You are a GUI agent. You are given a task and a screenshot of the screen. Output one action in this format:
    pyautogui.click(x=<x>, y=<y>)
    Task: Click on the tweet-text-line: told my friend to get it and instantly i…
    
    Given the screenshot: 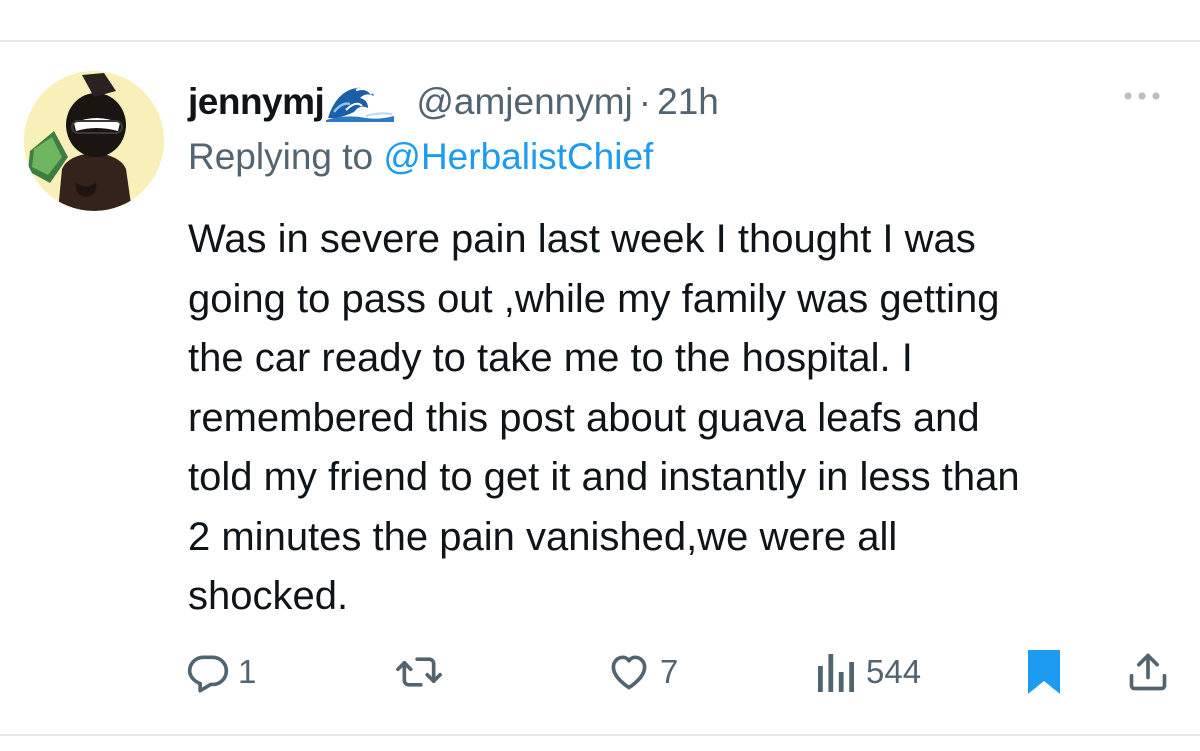 What is the action you would take?
    pyautogui.click(x=604, y=477)
    